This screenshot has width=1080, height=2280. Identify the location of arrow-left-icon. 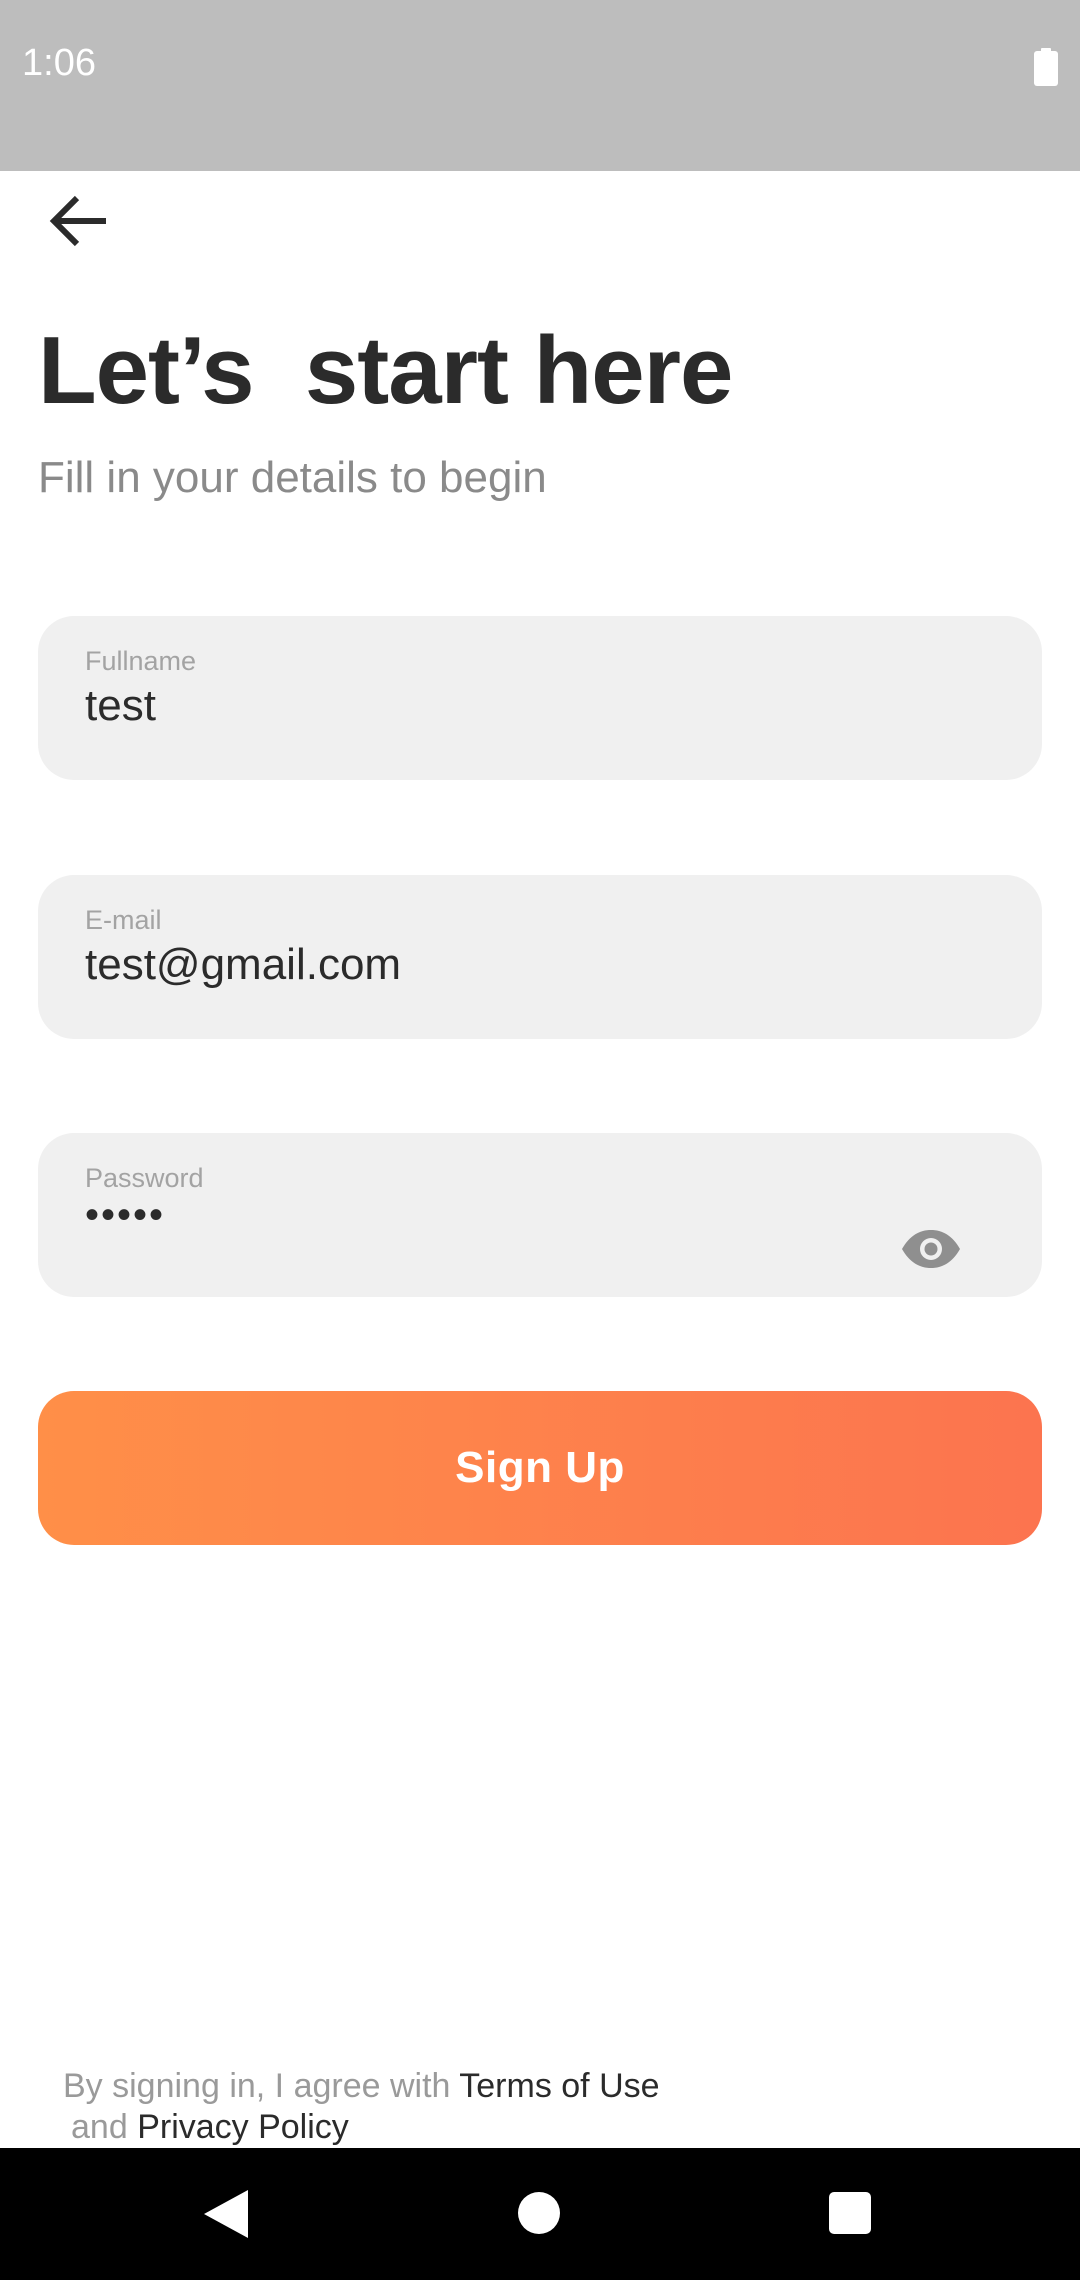
(77, 221).